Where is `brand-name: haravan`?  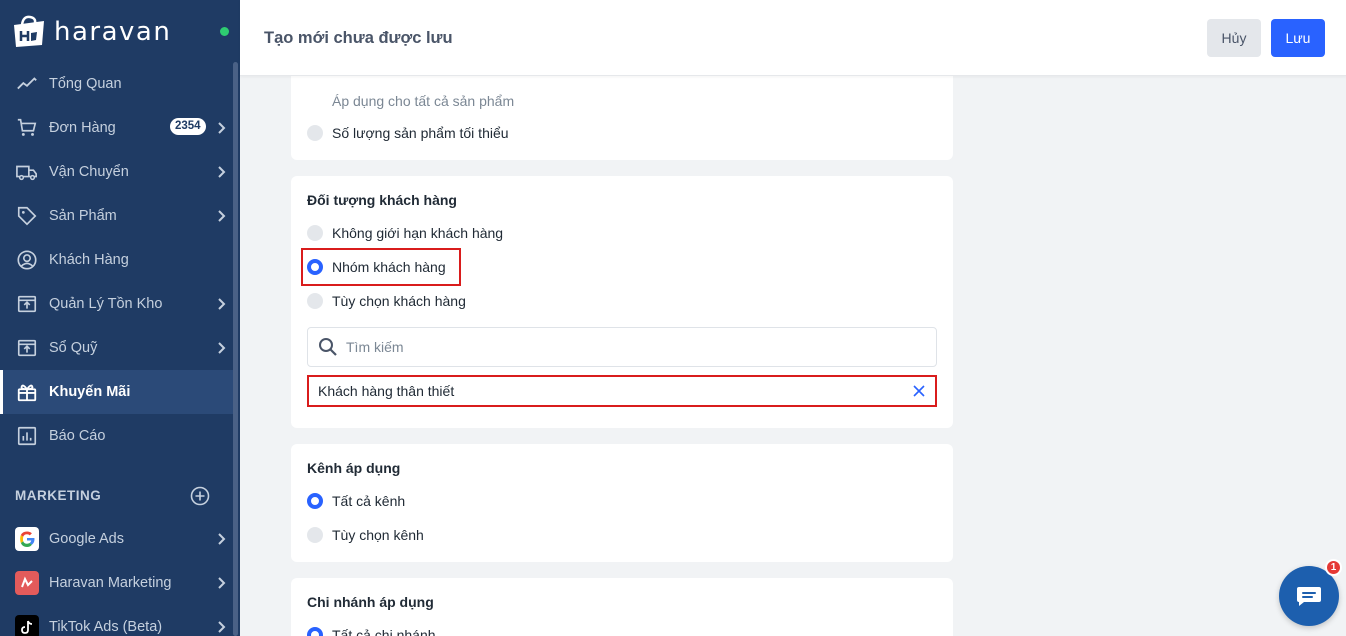
brand-name: haravan is located at coordinates (113, 32).